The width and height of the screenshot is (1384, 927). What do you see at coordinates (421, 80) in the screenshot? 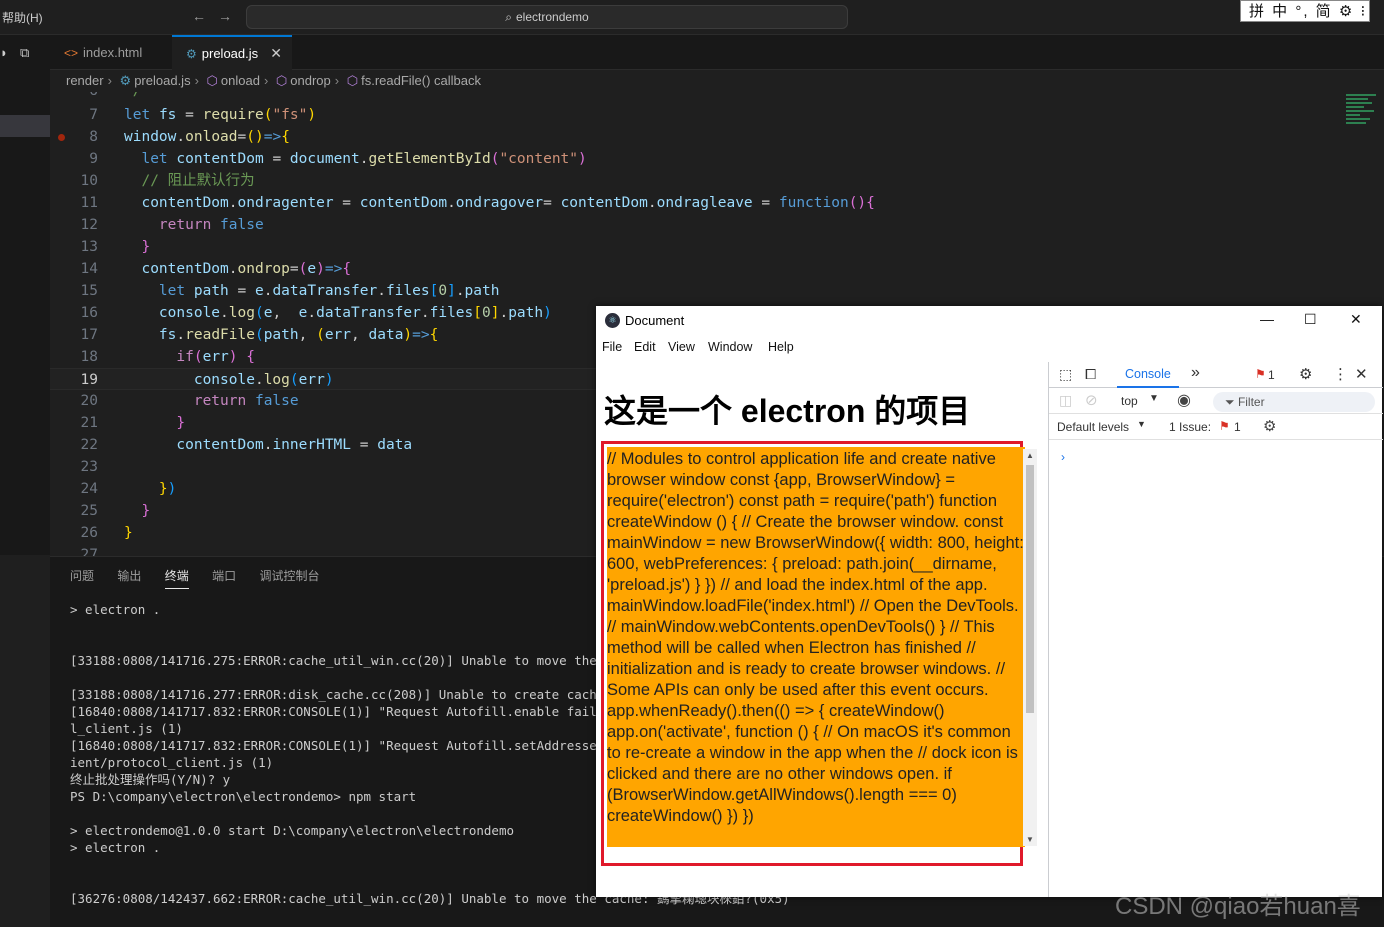
I see `breadcrumb-symbol-callback: fs.readFile() callback` at bounding box center [421, 80].